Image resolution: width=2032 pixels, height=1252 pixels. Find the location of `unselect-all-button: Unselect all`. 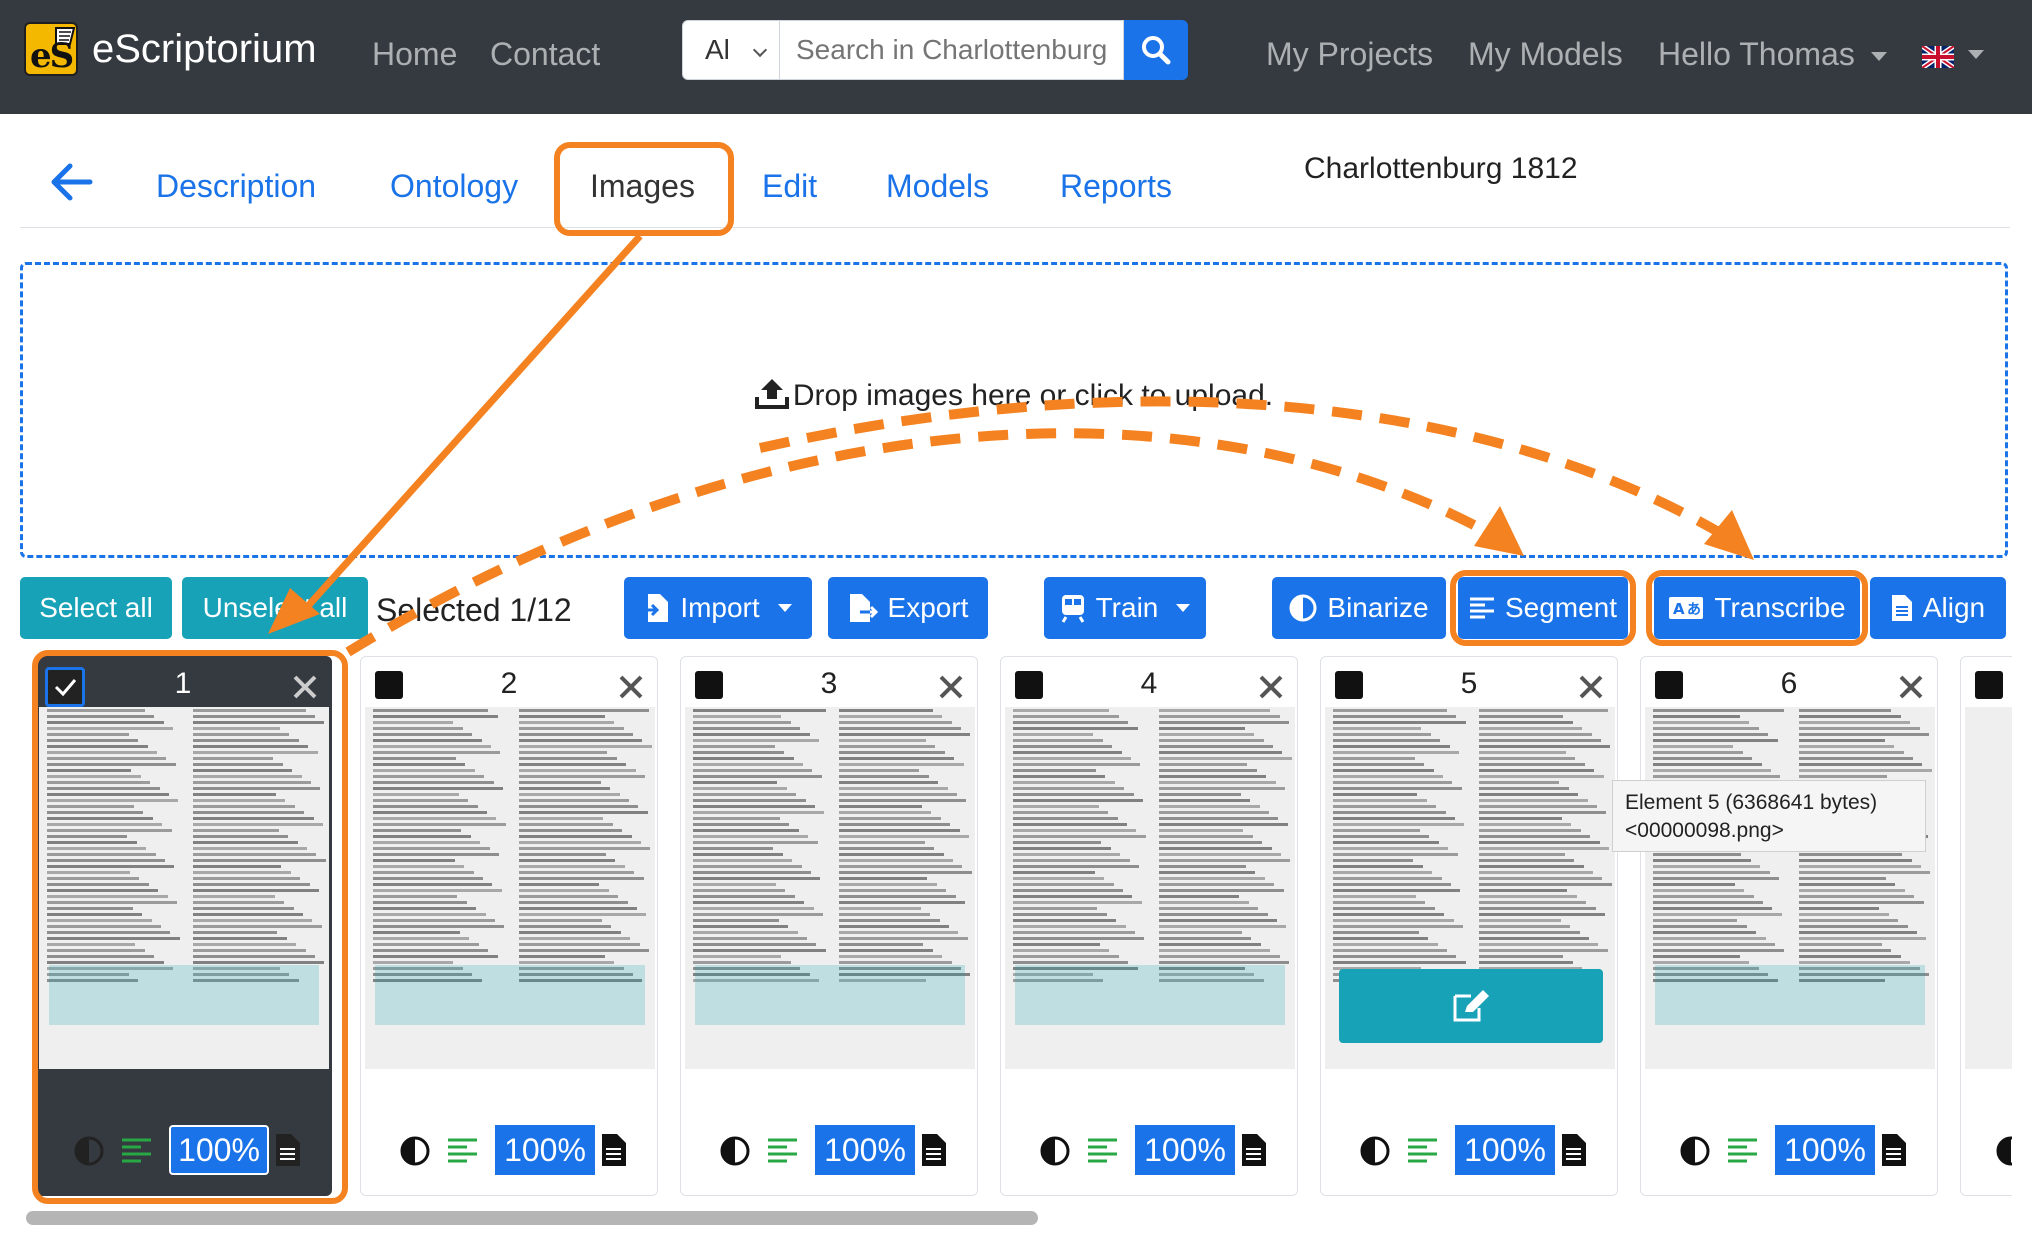

unselect-all-button: Unselect all is located at coordinates (275, 608).